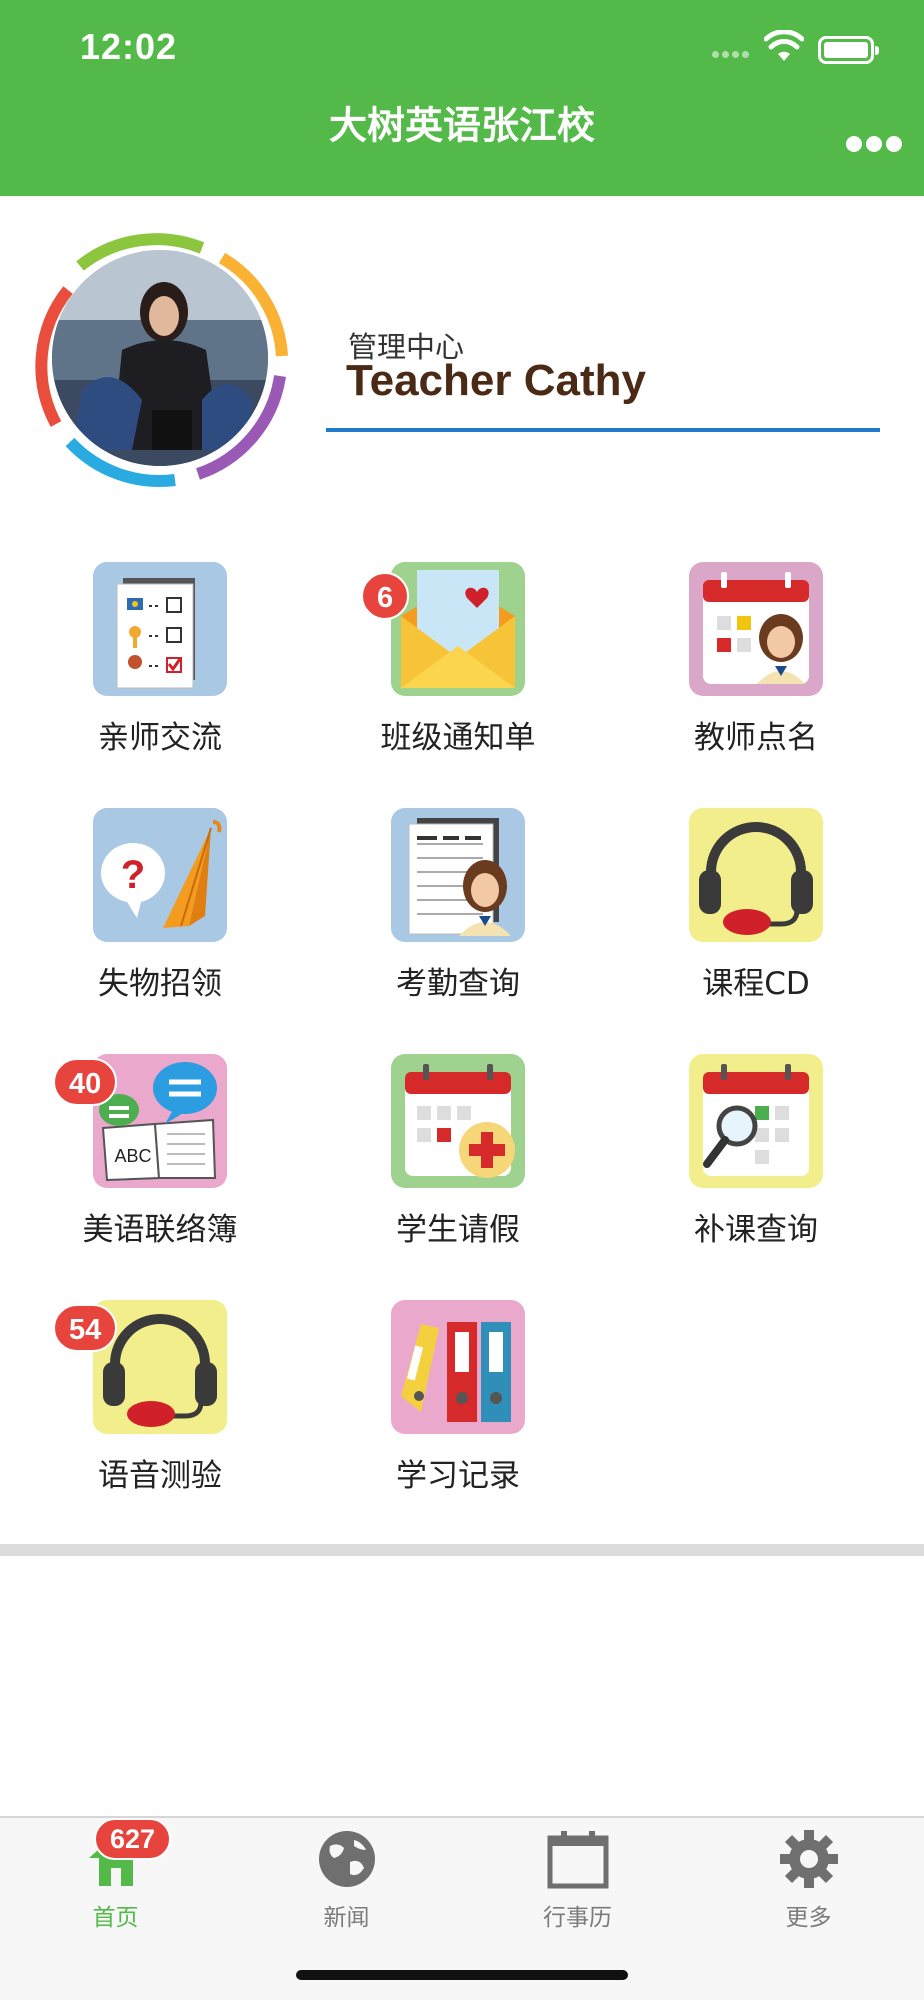  What do you see at coordinates (756, 1121) in the screenshot?
I see `calendar-search-icon` at bounding box center [756, 1121].